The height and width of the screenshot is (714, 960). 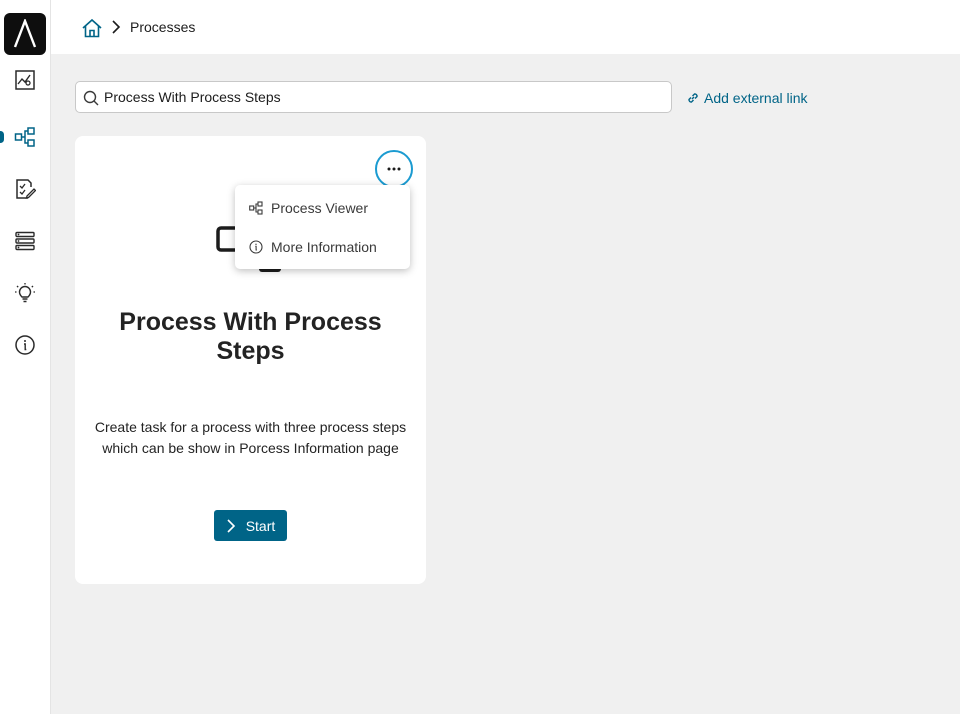 What do you see at coordinates (91, 98) in the screenshot?
I see `search-icon` at bounding box center [91, 98].